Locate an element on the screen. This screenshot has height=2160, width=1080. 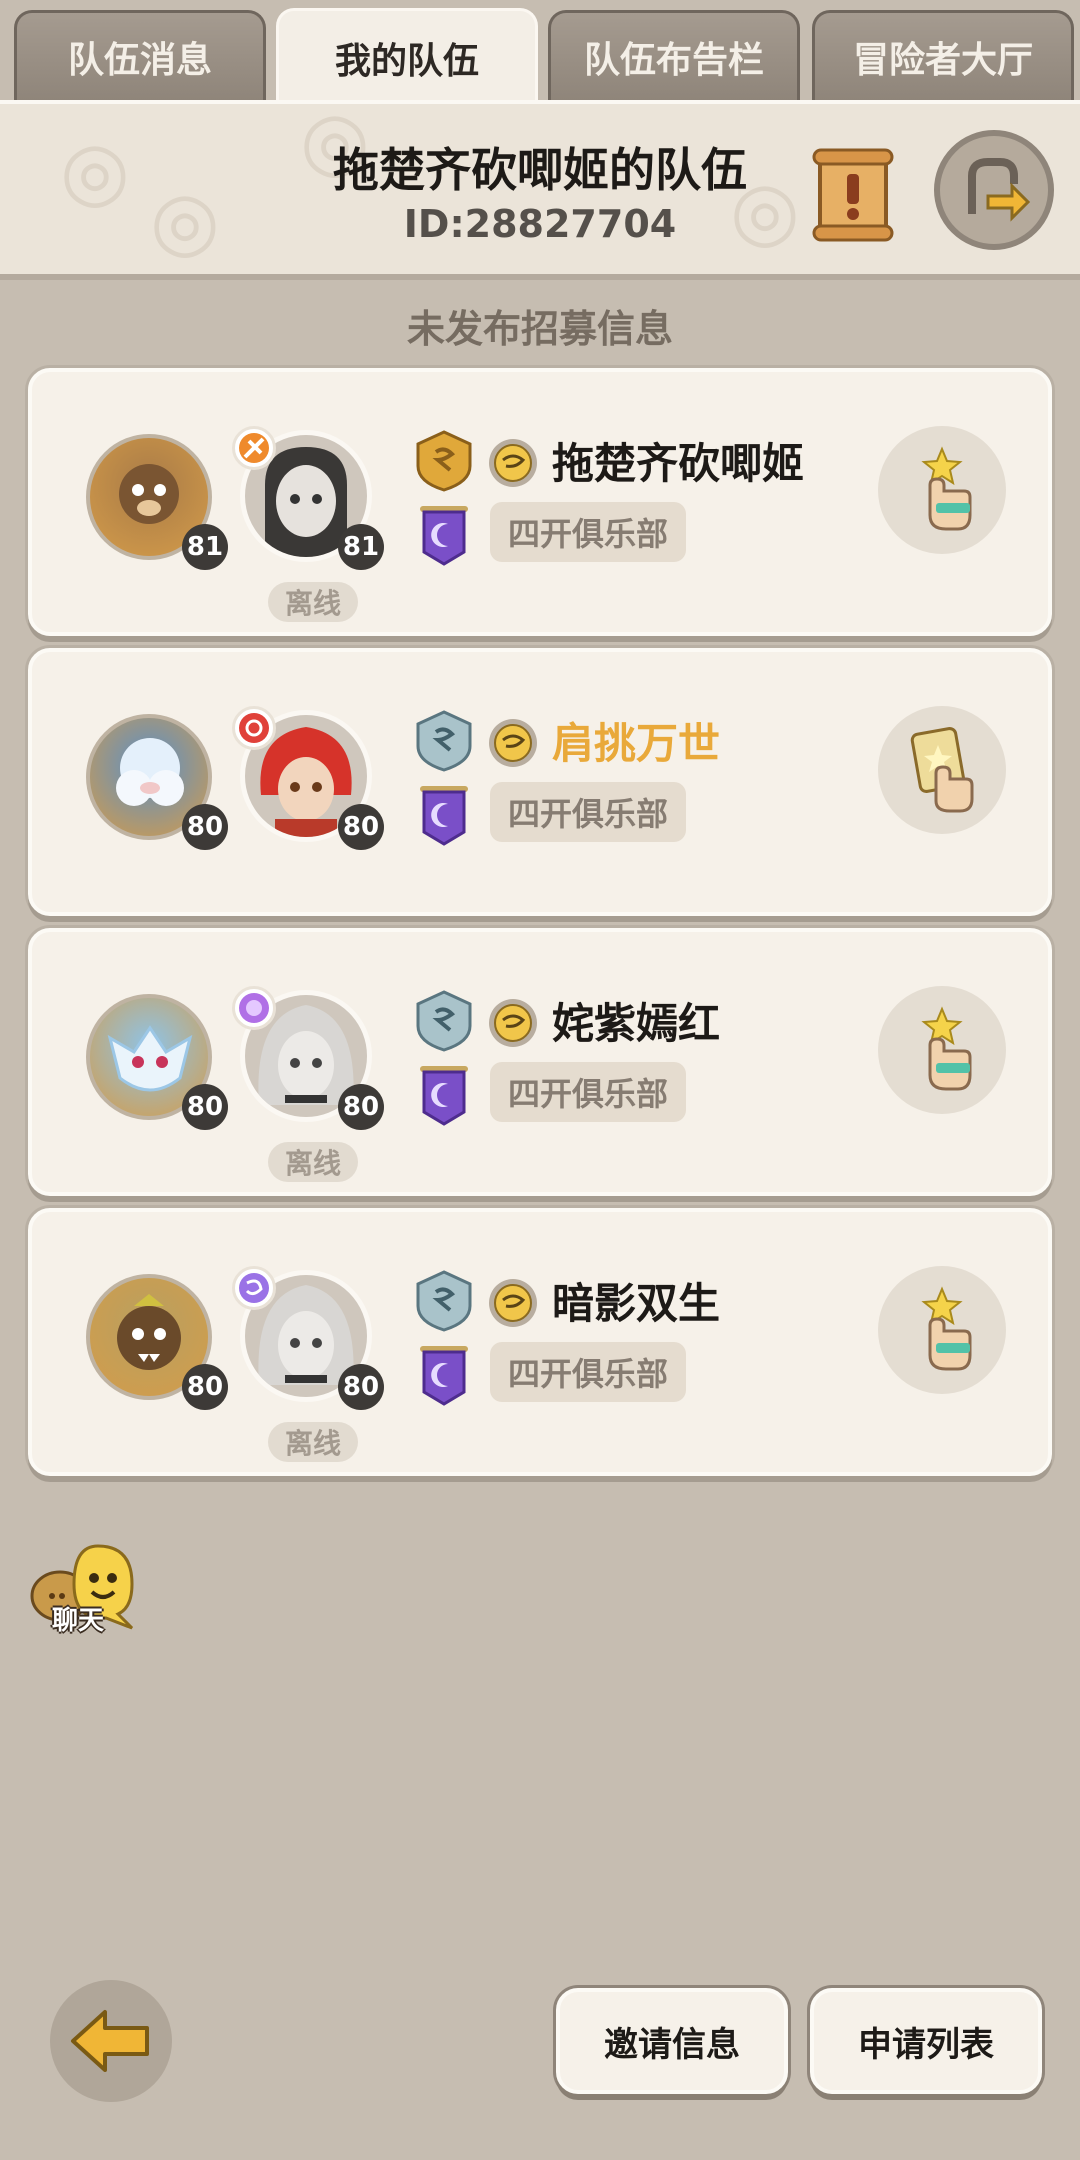
tab-bar: 队伍消息 我的队伍 队伍布告栏 冒险者大厅 is located at coordinates (540, 52).